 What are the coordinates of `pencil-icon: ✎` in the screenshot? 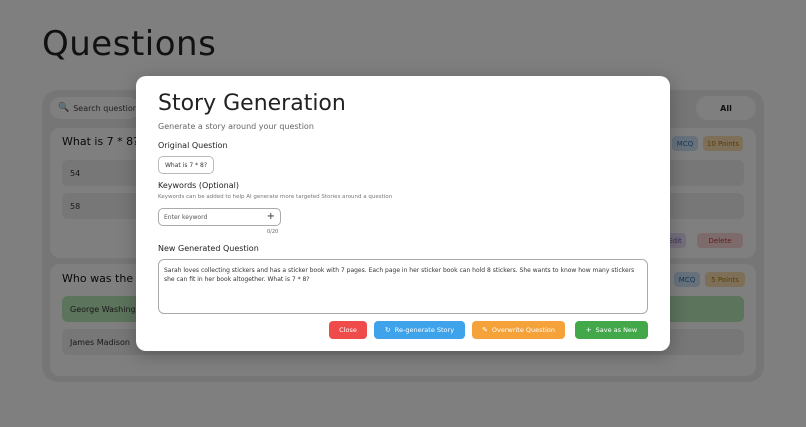 It's located at (485, 330).